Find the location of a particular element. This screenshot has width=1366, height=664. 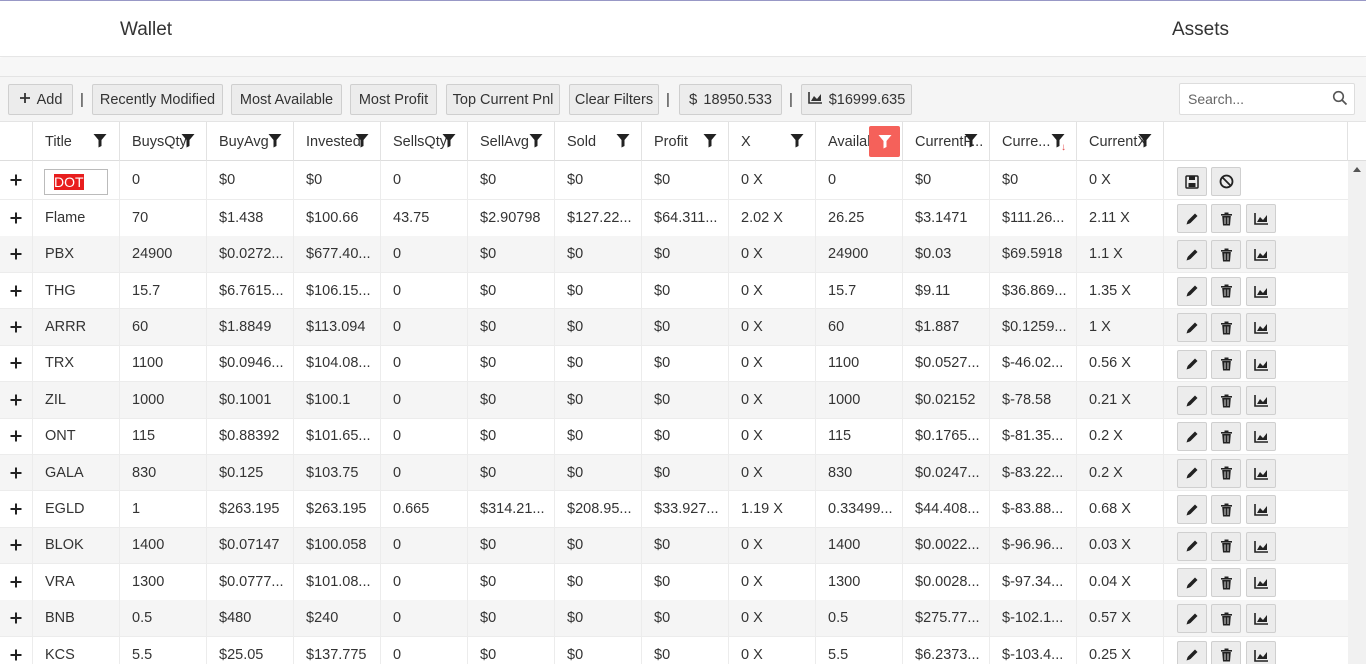

cell-availal: 0.5 is located at coordinates (859, 618).